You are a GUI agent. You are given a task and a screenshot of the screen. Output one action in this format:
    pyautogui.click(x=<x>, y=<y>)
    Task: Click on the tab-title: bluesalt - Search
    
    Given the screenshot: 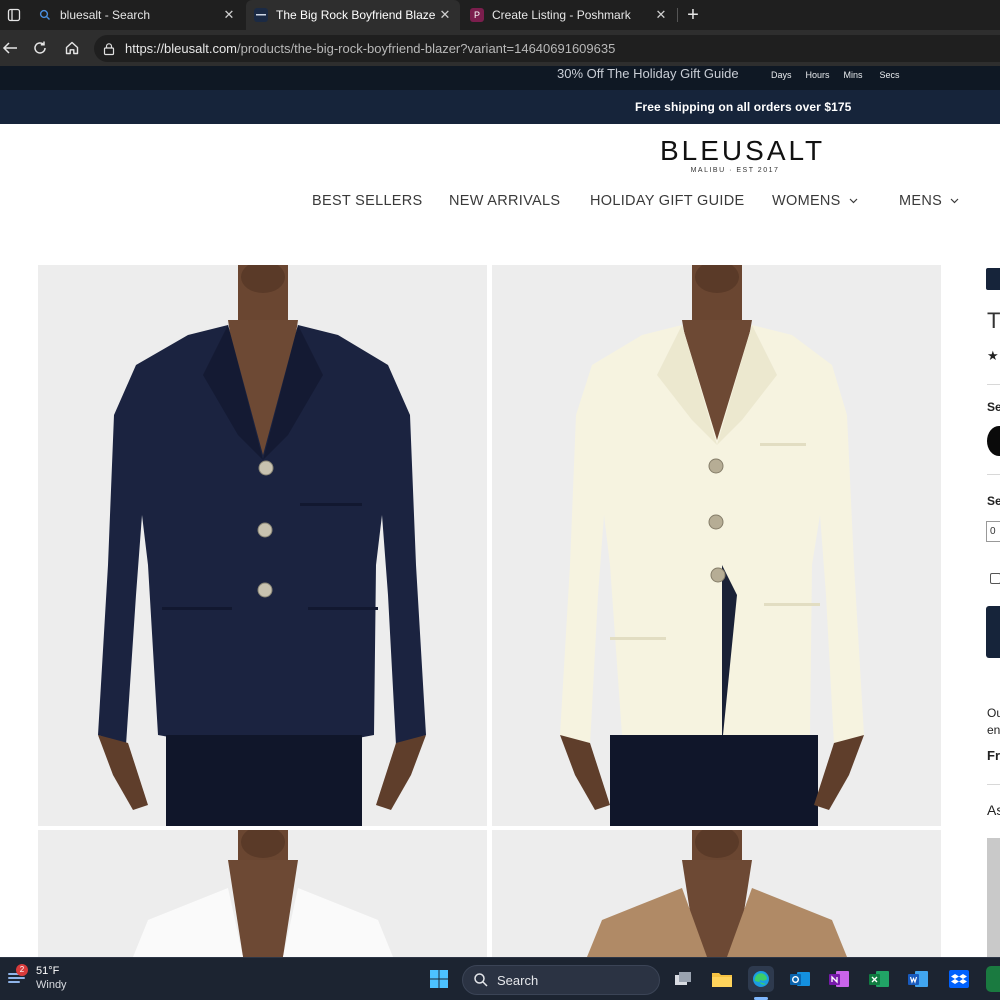 What is the action you would take?
    pyautogui.click(x=105, y=15)
    